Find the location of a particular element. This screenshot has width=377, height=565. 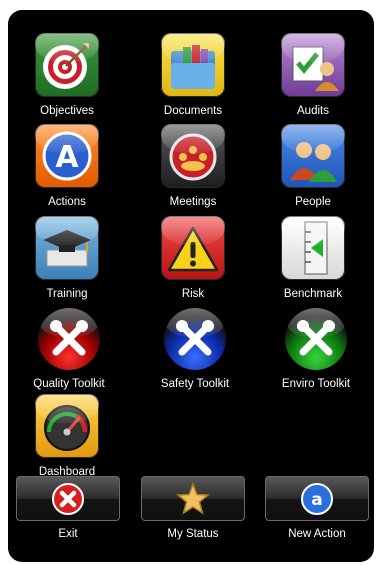

tile-label: Documents is located at coordinates (193, 111).